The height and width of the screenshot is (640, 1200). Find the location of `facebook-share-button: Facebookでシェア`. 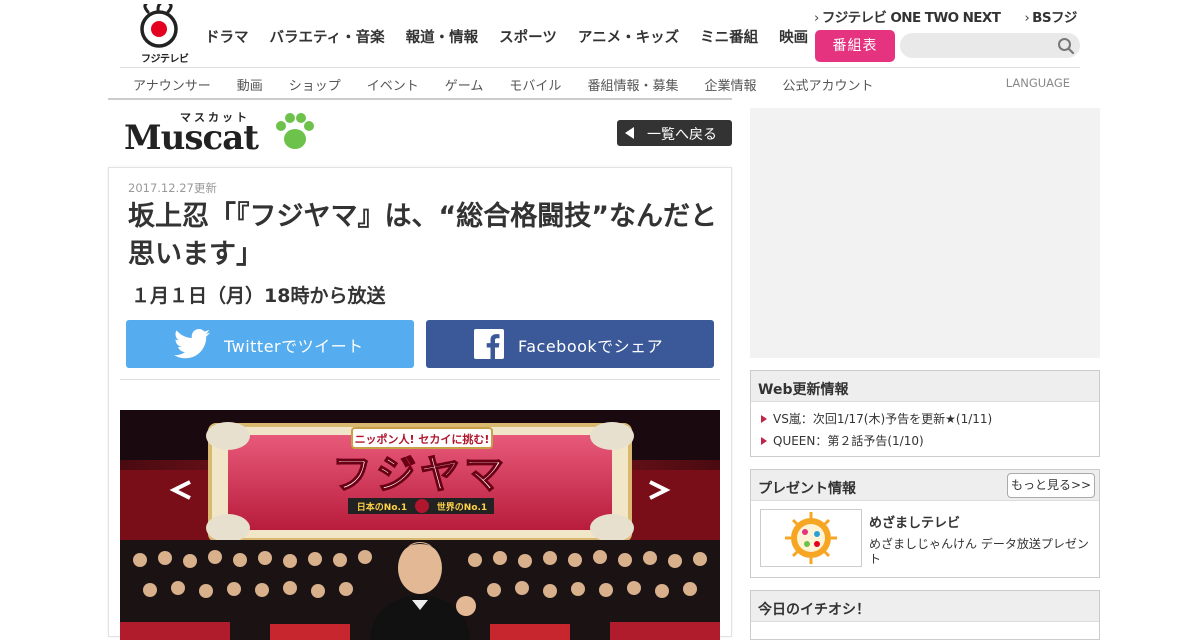

facebook-share-button: Facebookでシェア is located at coordinates (570, 344).